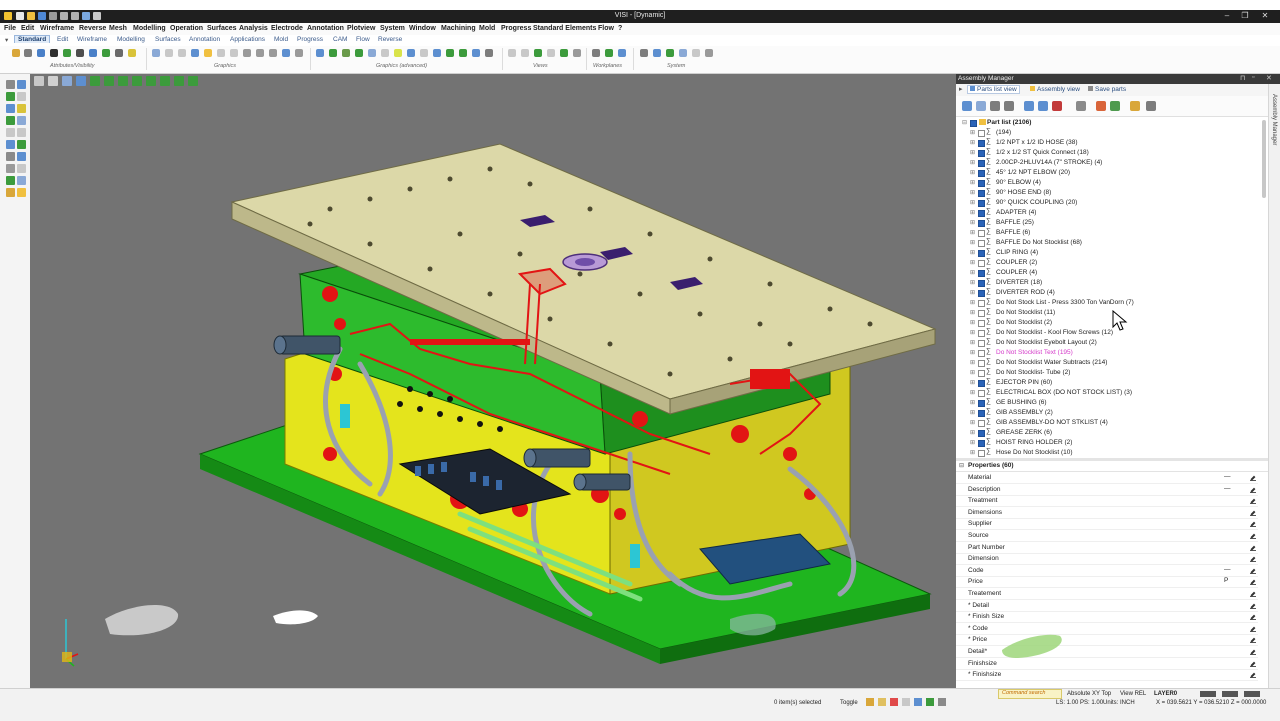 This screenshot has height=721, width=1280. Describe the element at coordinates (1106, 133) in the screenshot. I see `part-row: ⊞ ∑ (194)` at that location.